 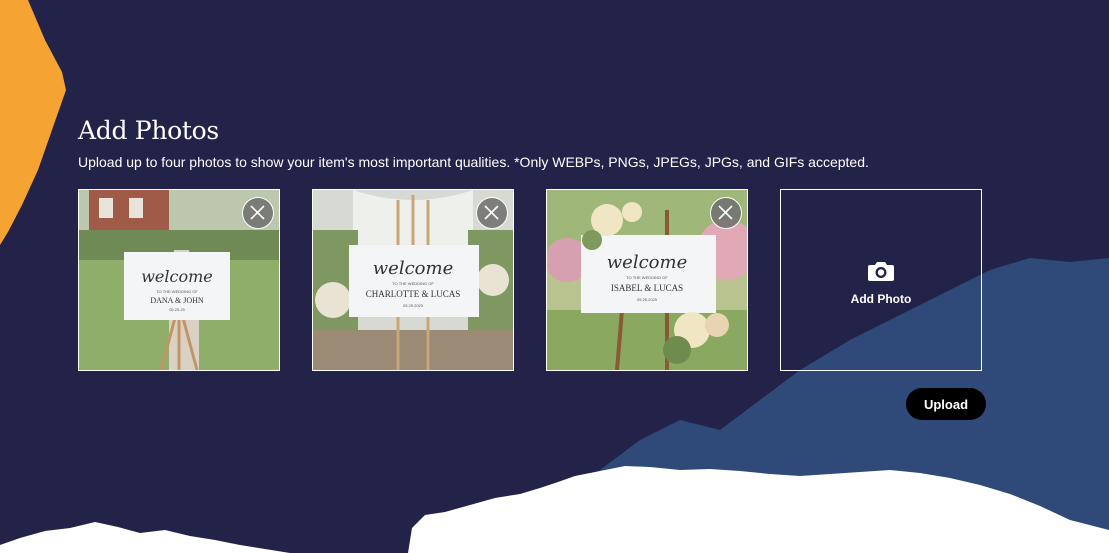 What do you see at coordinates (145, 537) in the screenshot?
I see `white-torn-edge` at bounding box center [145, 537].